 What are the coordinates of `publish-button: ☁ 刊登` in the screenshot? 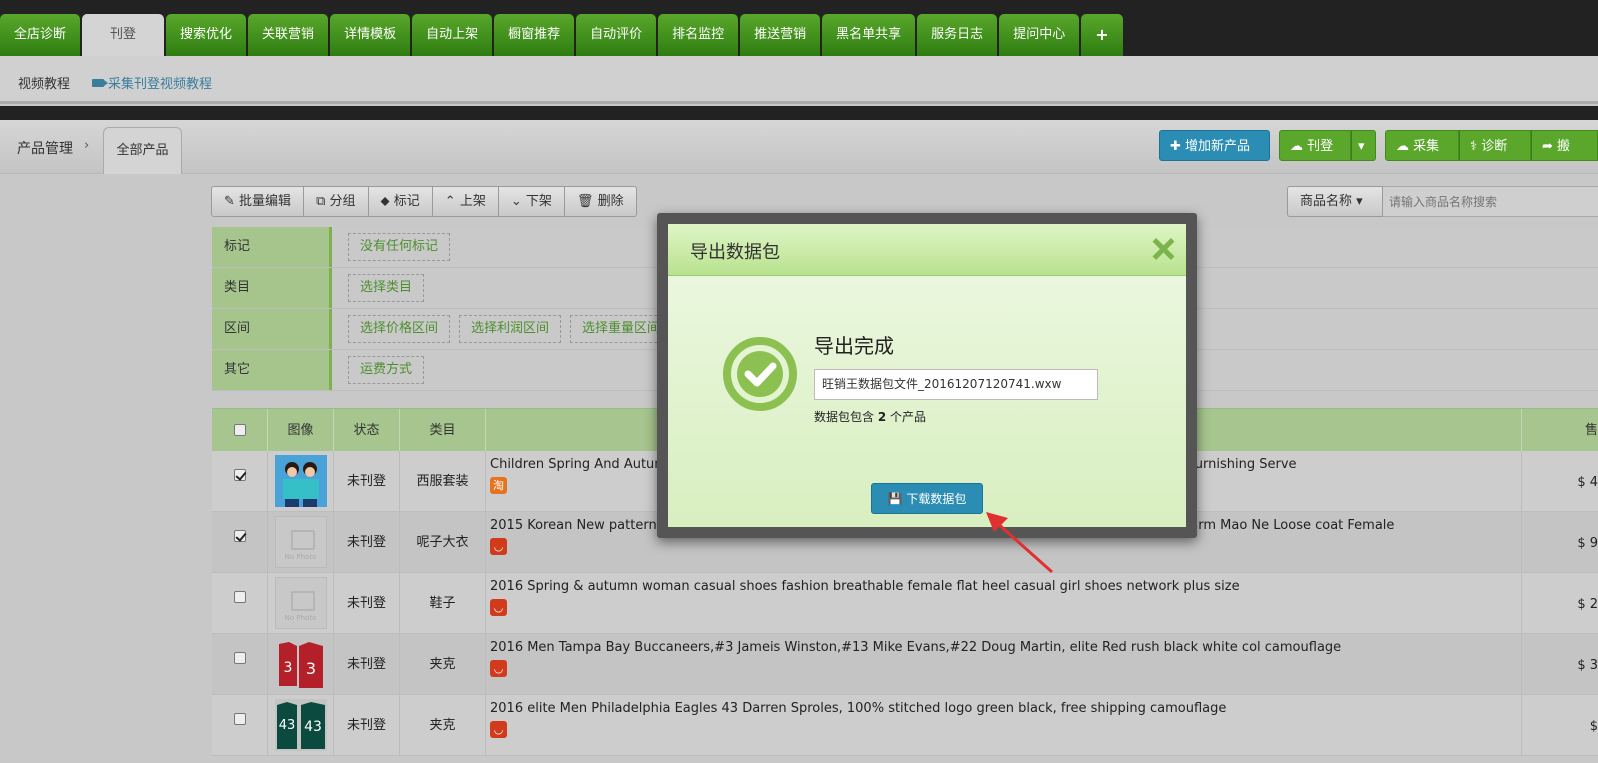 It's located at (1315, 145).